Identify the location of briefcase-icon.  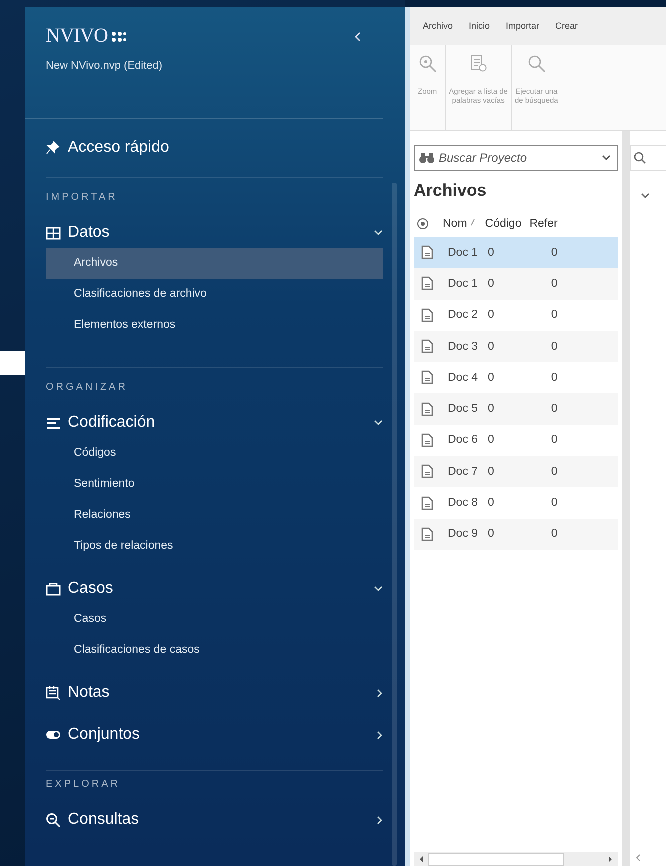
(53, 589).